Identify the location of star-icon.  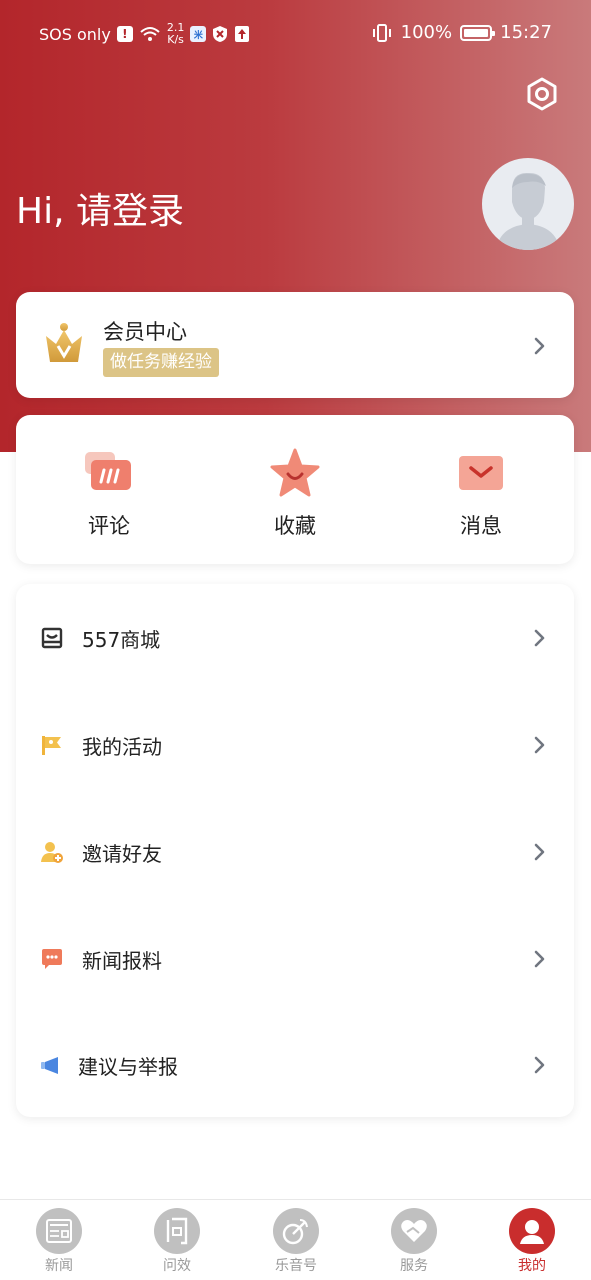
(295, 472).